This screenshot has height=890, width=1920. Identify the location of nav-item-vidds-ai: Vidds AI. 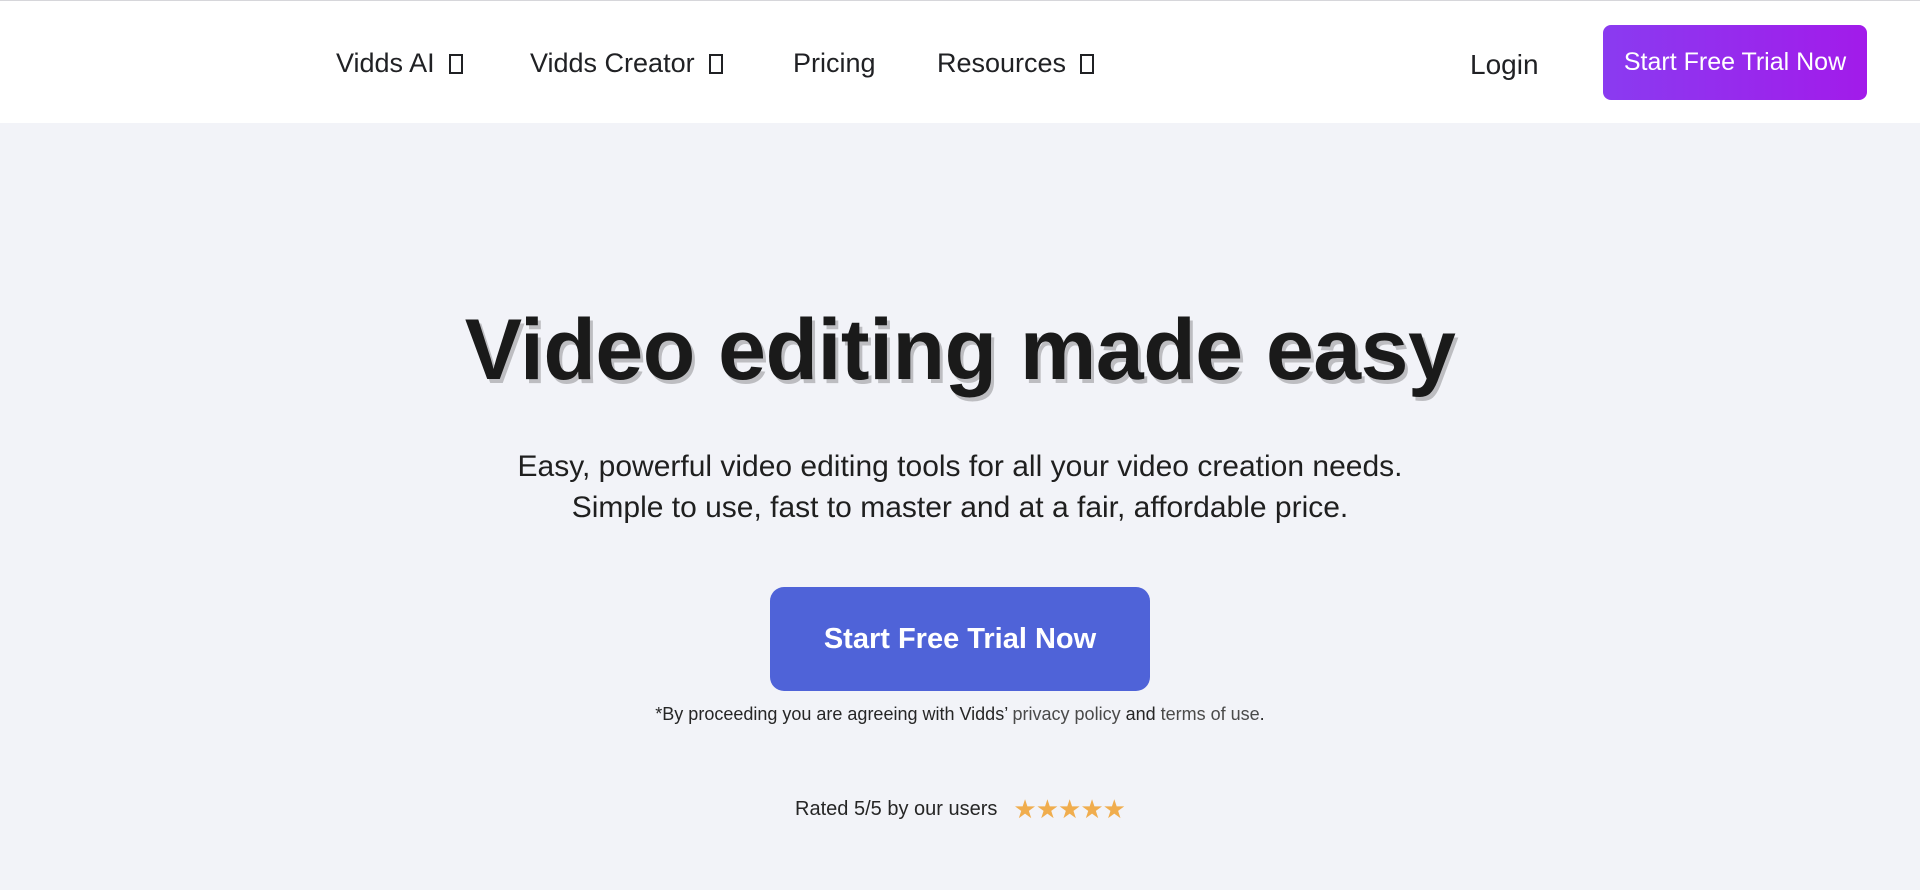
(399, 63).